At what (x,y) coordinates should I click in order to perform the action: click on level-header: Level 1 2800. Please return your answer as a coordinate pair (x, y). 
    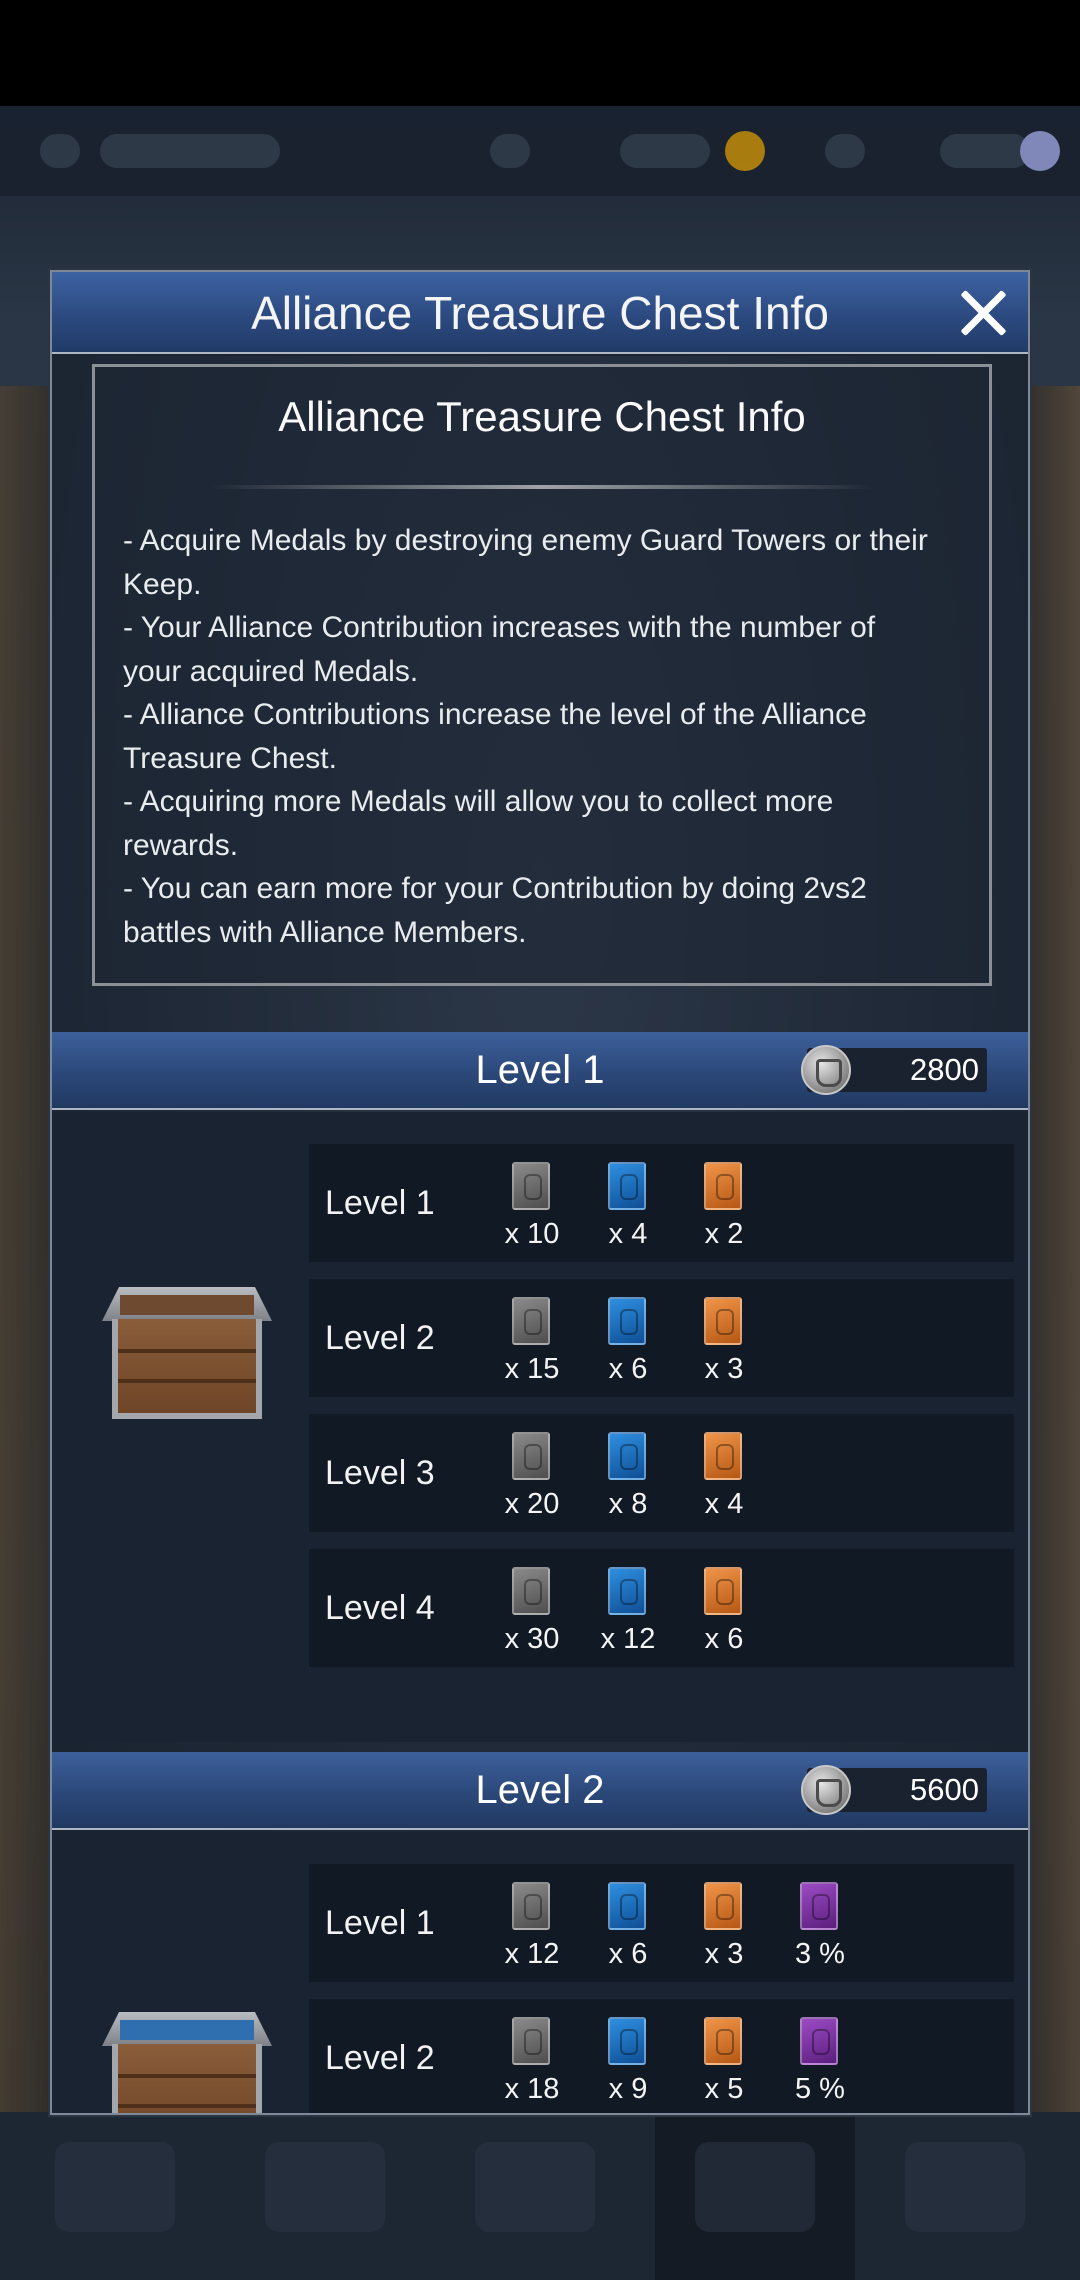
    Looking at the image, I should click on (540, 1071).